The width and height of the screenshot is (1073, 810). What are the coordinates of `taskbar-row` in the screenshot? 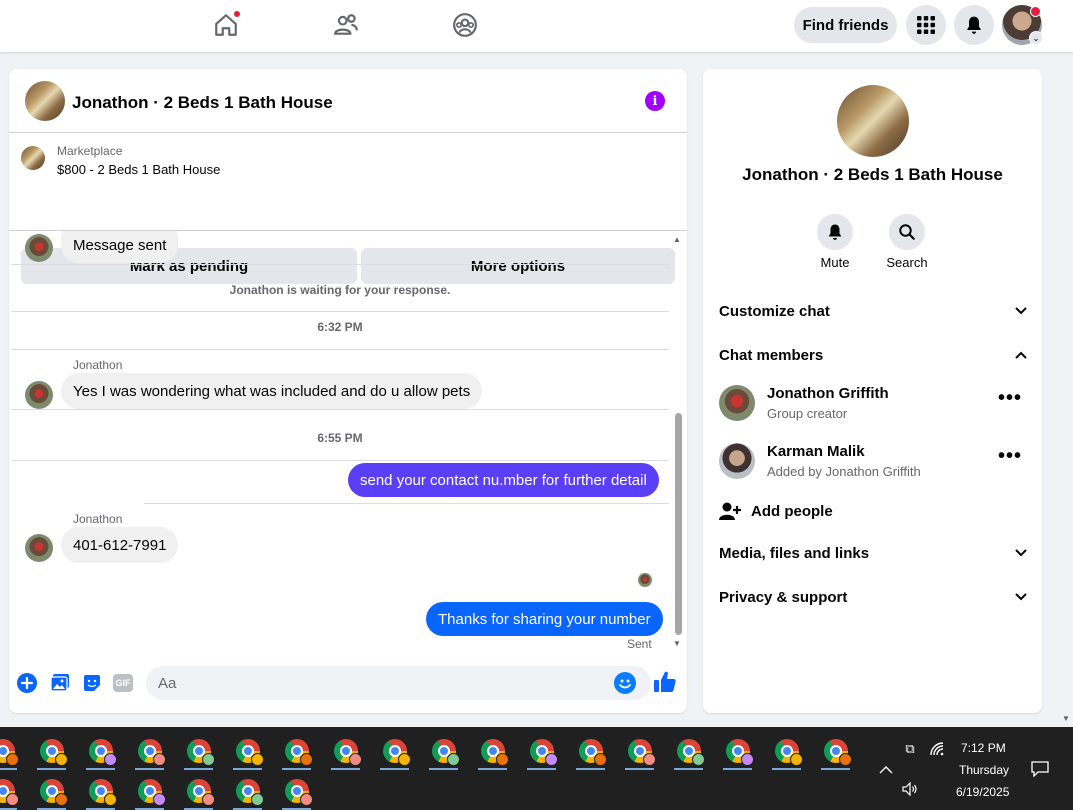 It's located at (160, 790).